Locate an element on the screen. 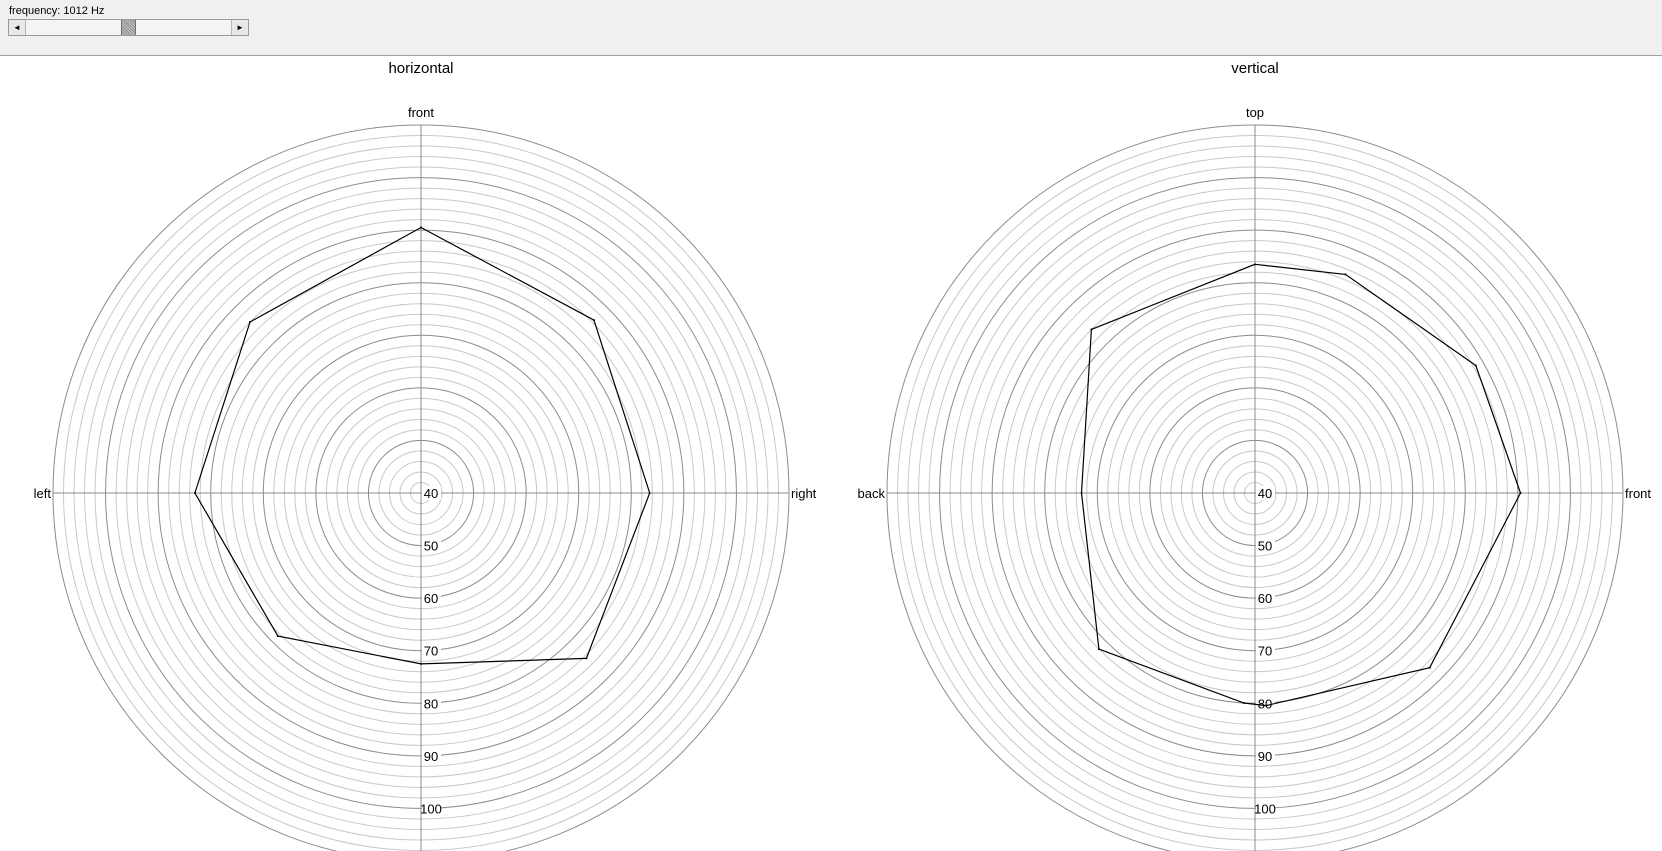  scroll-right-arrow-icon: ► is located at coordinates (239, 27).